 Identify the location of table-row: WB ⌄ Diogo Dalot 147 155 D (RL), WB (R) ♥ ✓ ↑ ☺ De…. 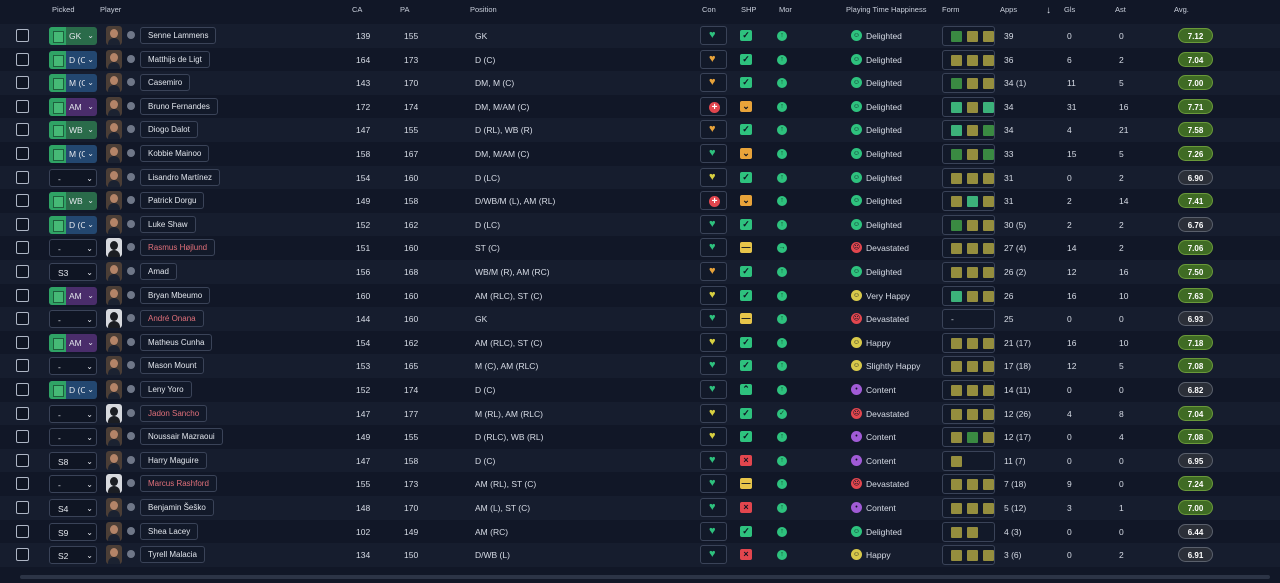
(640, 130).